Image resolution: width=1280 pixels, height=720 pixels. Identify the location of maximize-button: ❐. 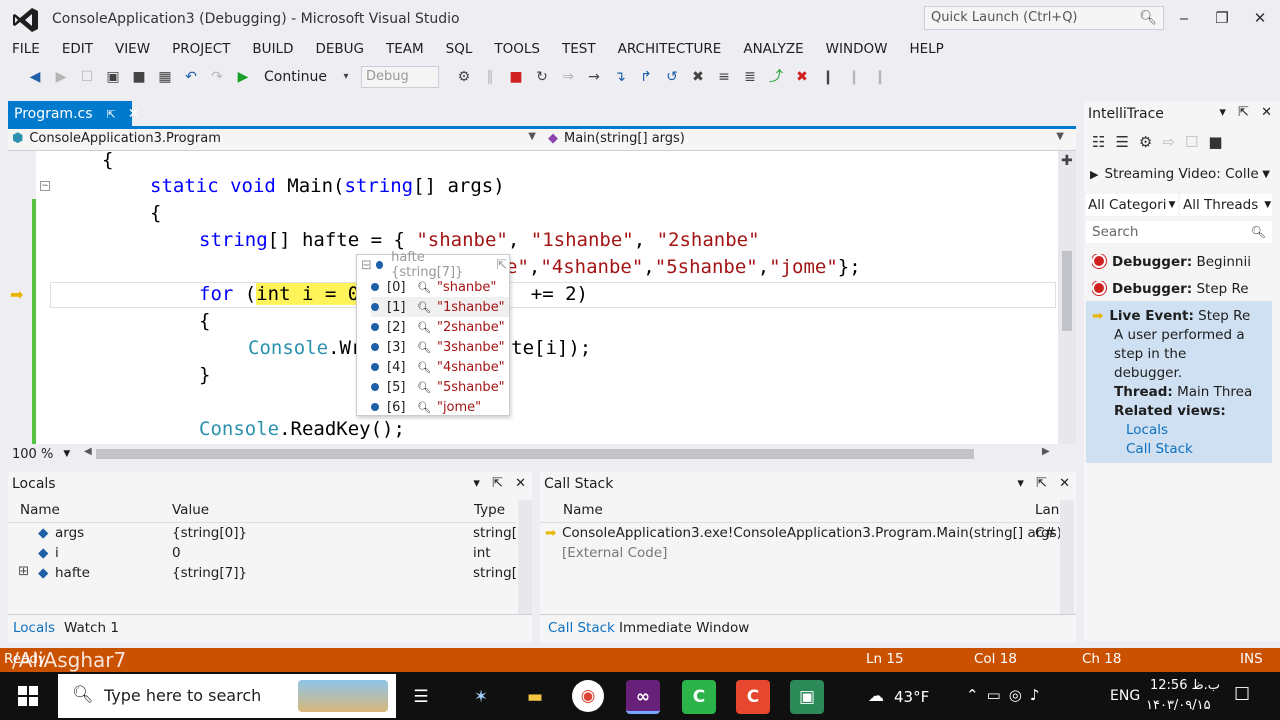
(1222, 18).